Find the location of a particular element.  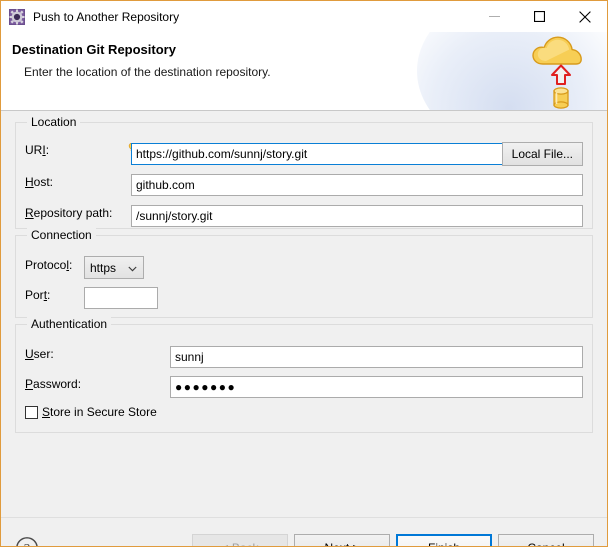

protocol-row: Protocol: is located at coordinates (48, 265).